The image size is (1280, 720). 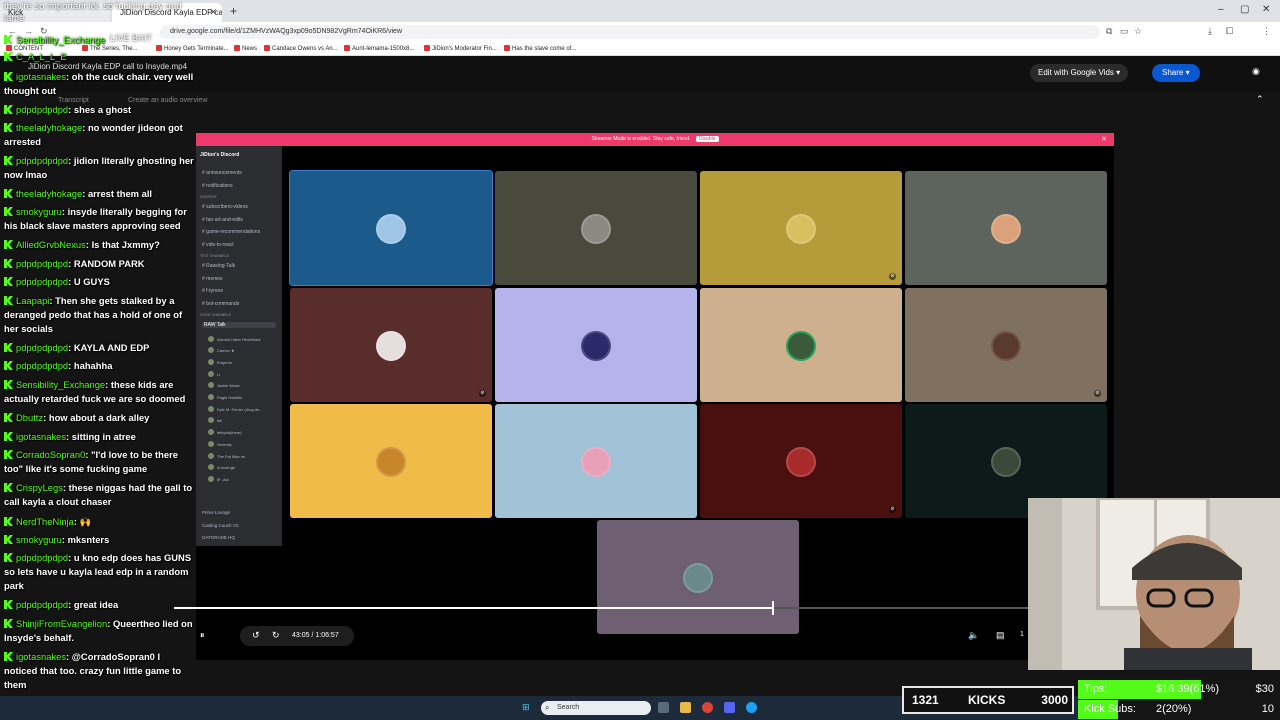 What do you see at coordinates (224, 432) in the screenshot?
I see `voice-user: lethyda(them)` at bounding box center [224, 432].